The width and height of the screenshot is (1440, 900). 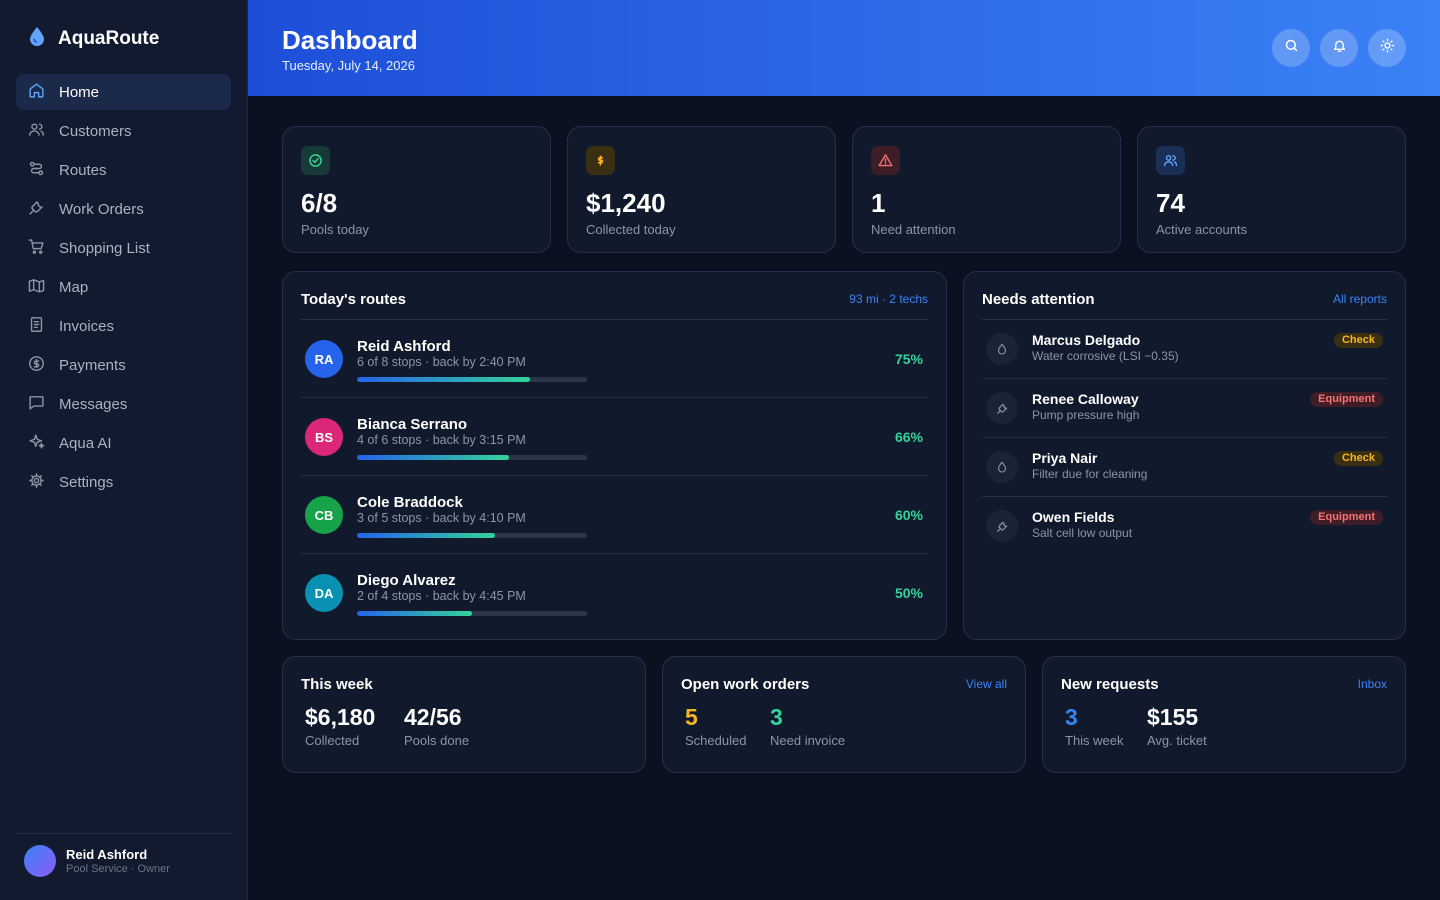 I want to click on brand: AquaRoute, so click(x=93, y=38).